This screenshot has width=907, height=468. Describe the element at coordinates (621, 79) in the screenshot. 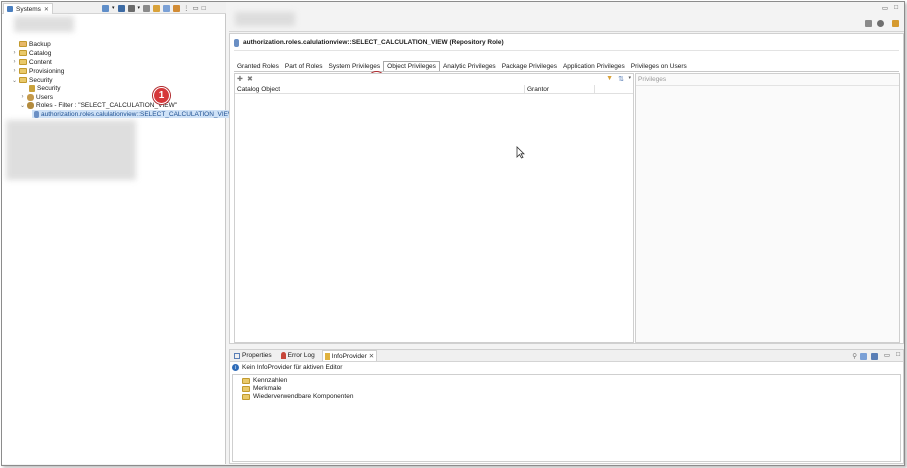

I see `sort-icon: ⇅` at that location.